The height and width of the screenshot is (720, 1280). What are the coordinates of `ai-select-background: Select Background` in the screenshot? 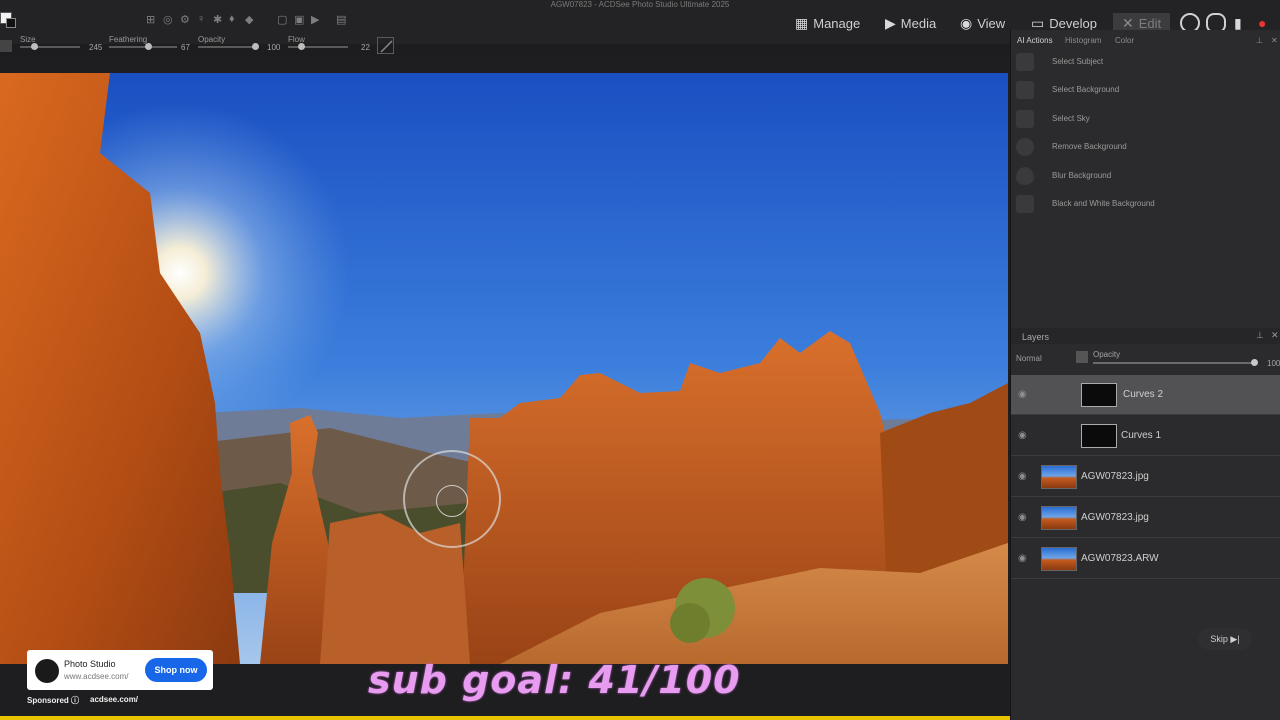 It's located at (1145, 90).